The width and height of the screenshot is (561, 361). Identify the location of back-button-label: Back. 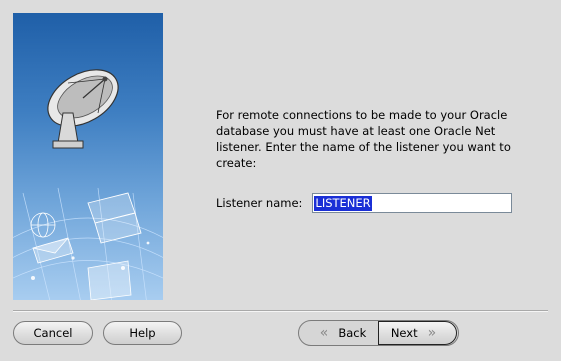
(352, 333).